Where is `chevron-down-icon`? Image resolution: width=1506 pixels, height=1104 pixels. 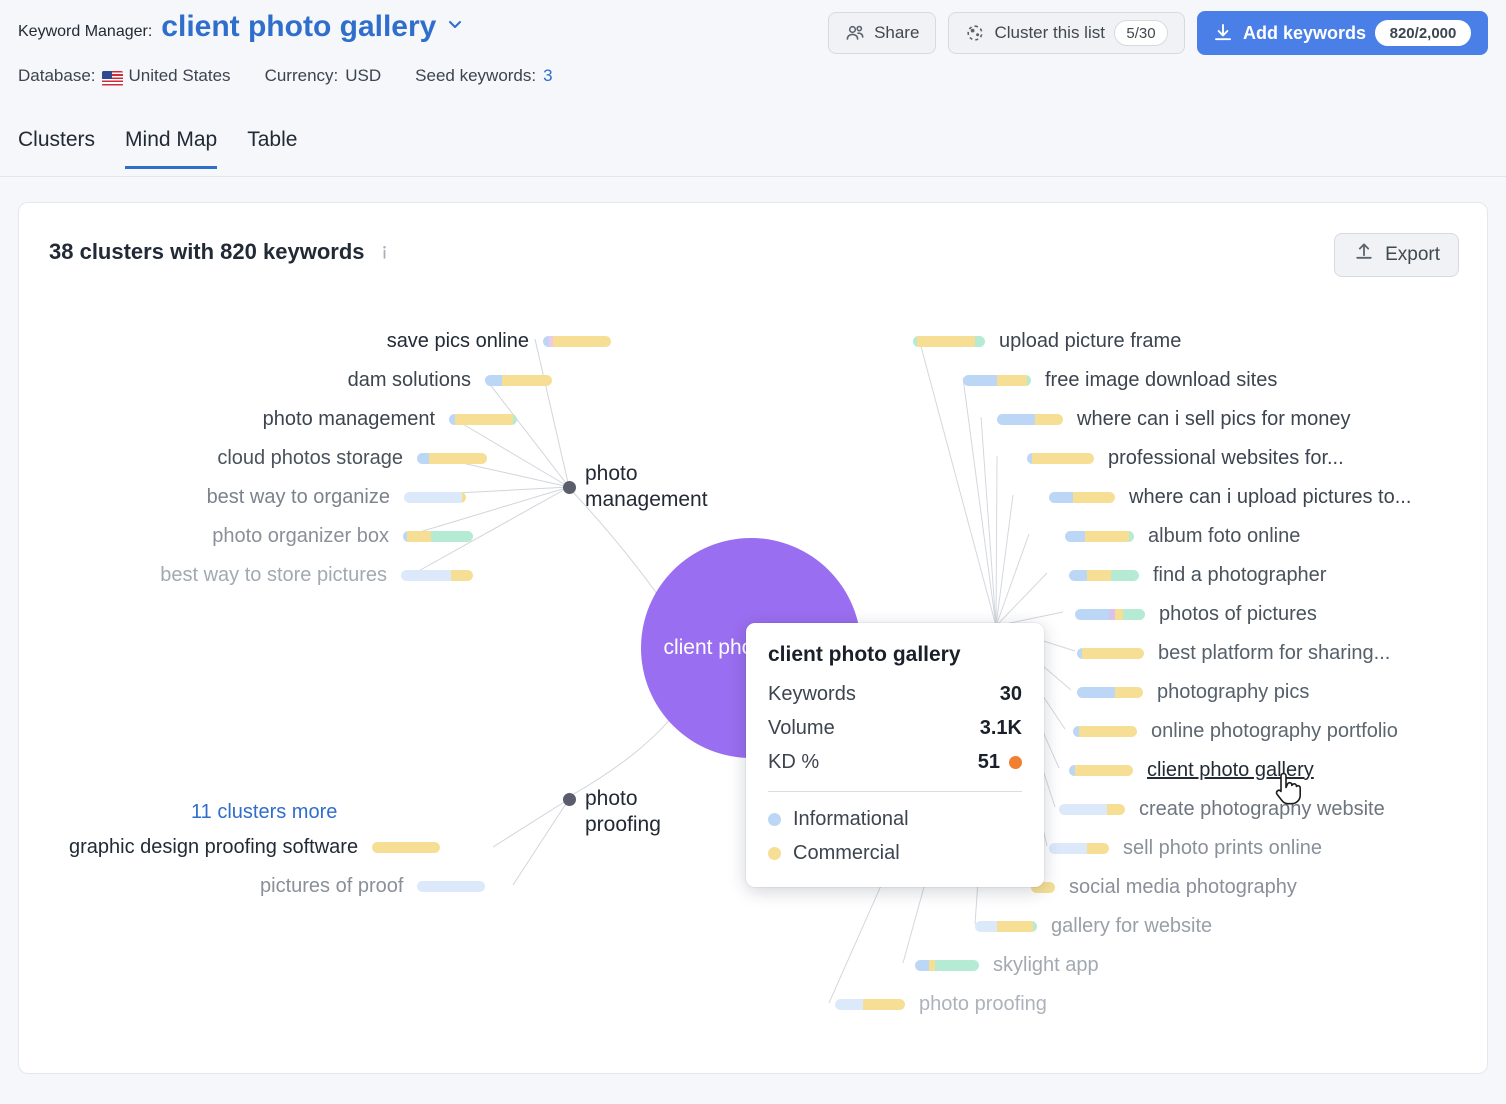 chevron-down-icon is located at coordinates (455, 24).